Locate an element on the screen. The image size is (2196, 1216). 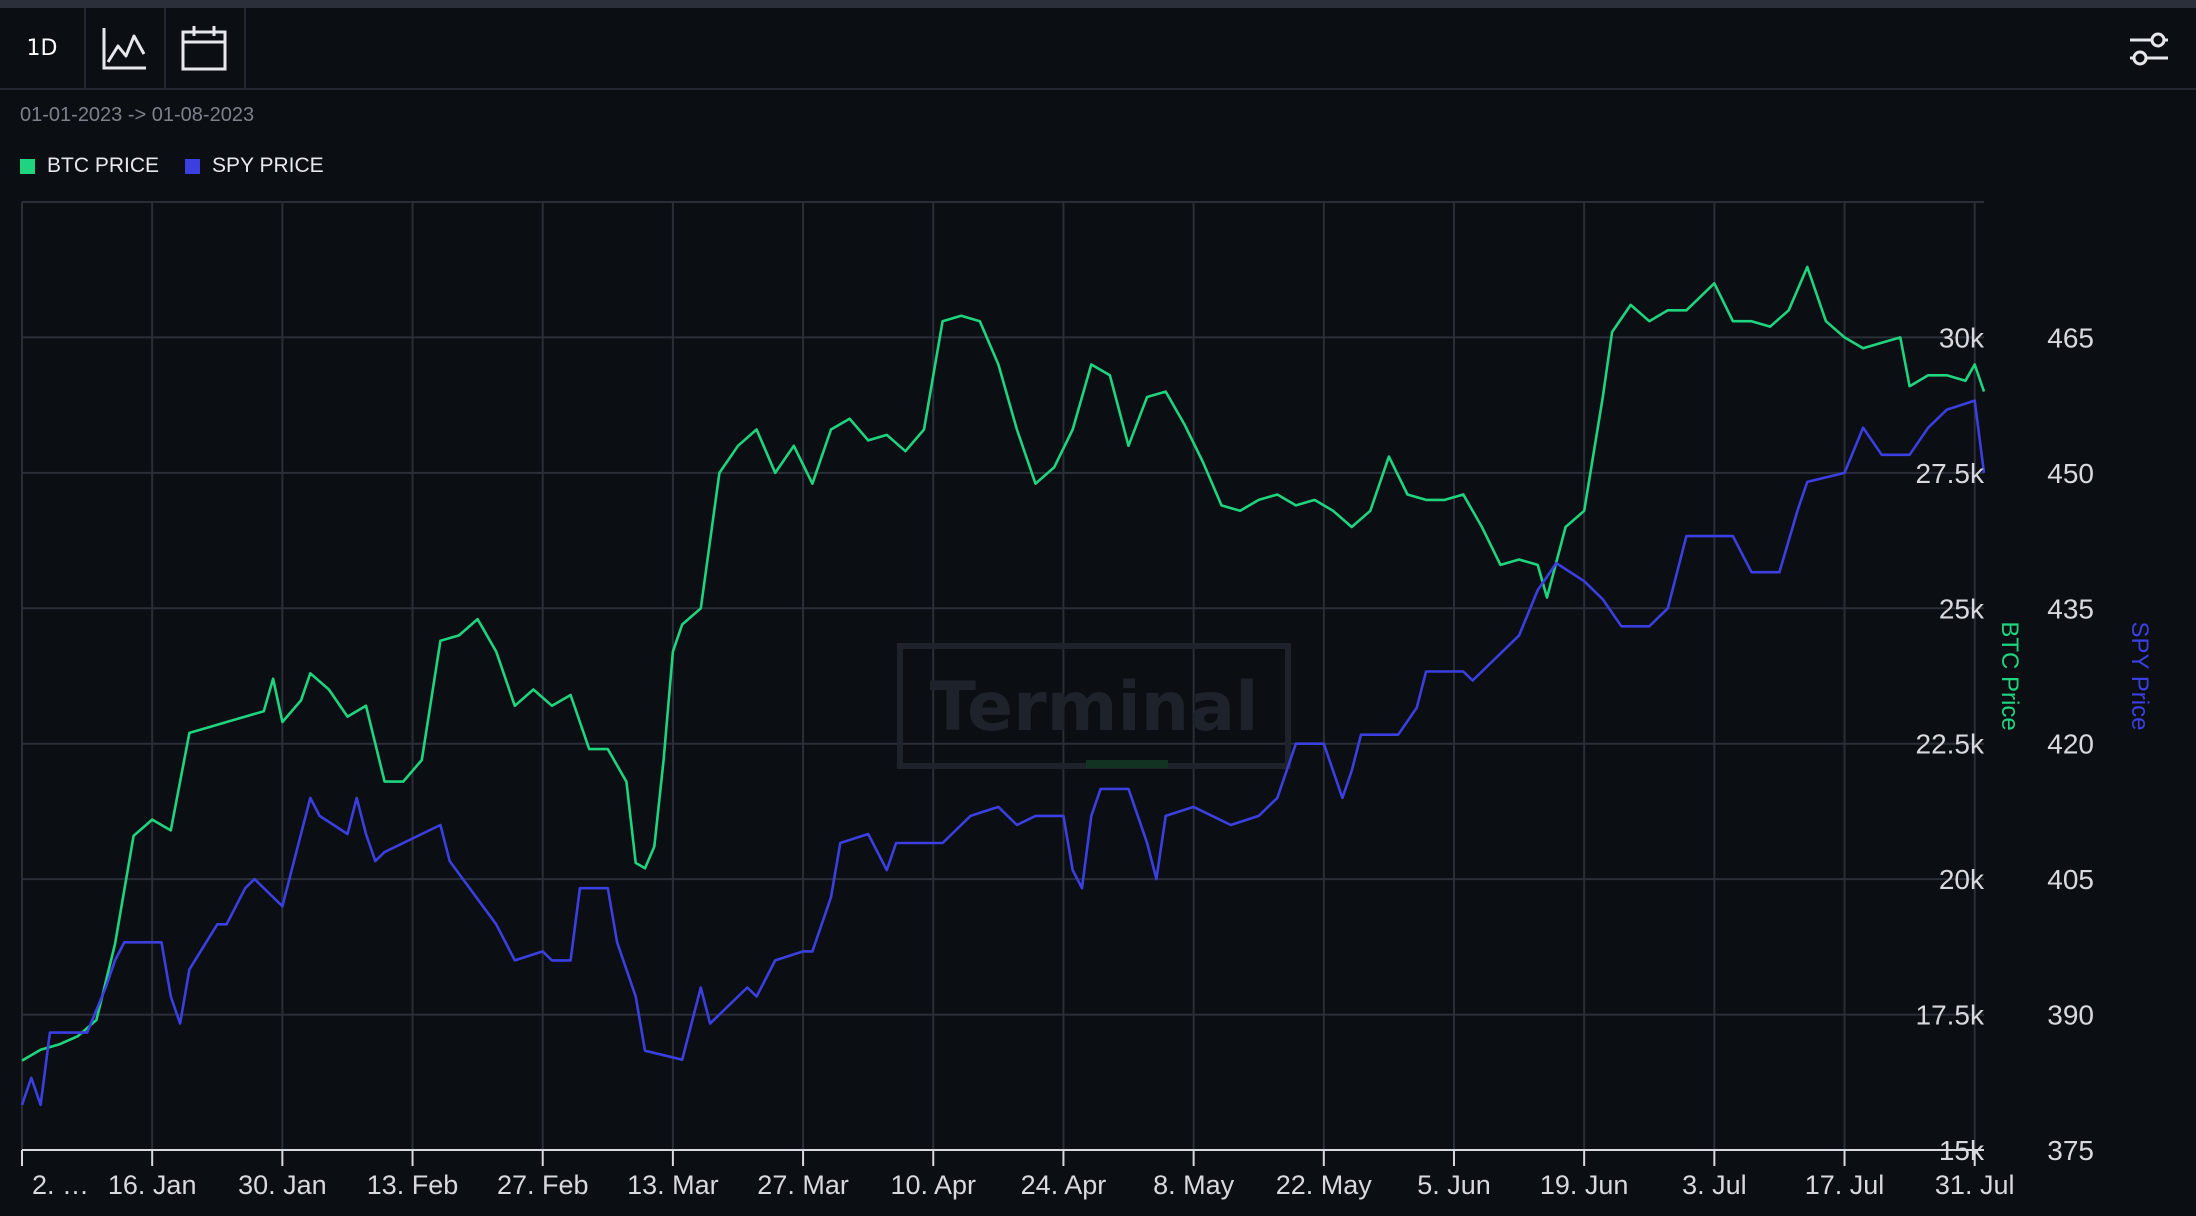
y-right-tick-label: 465 is located at coordinates (2070, 337).